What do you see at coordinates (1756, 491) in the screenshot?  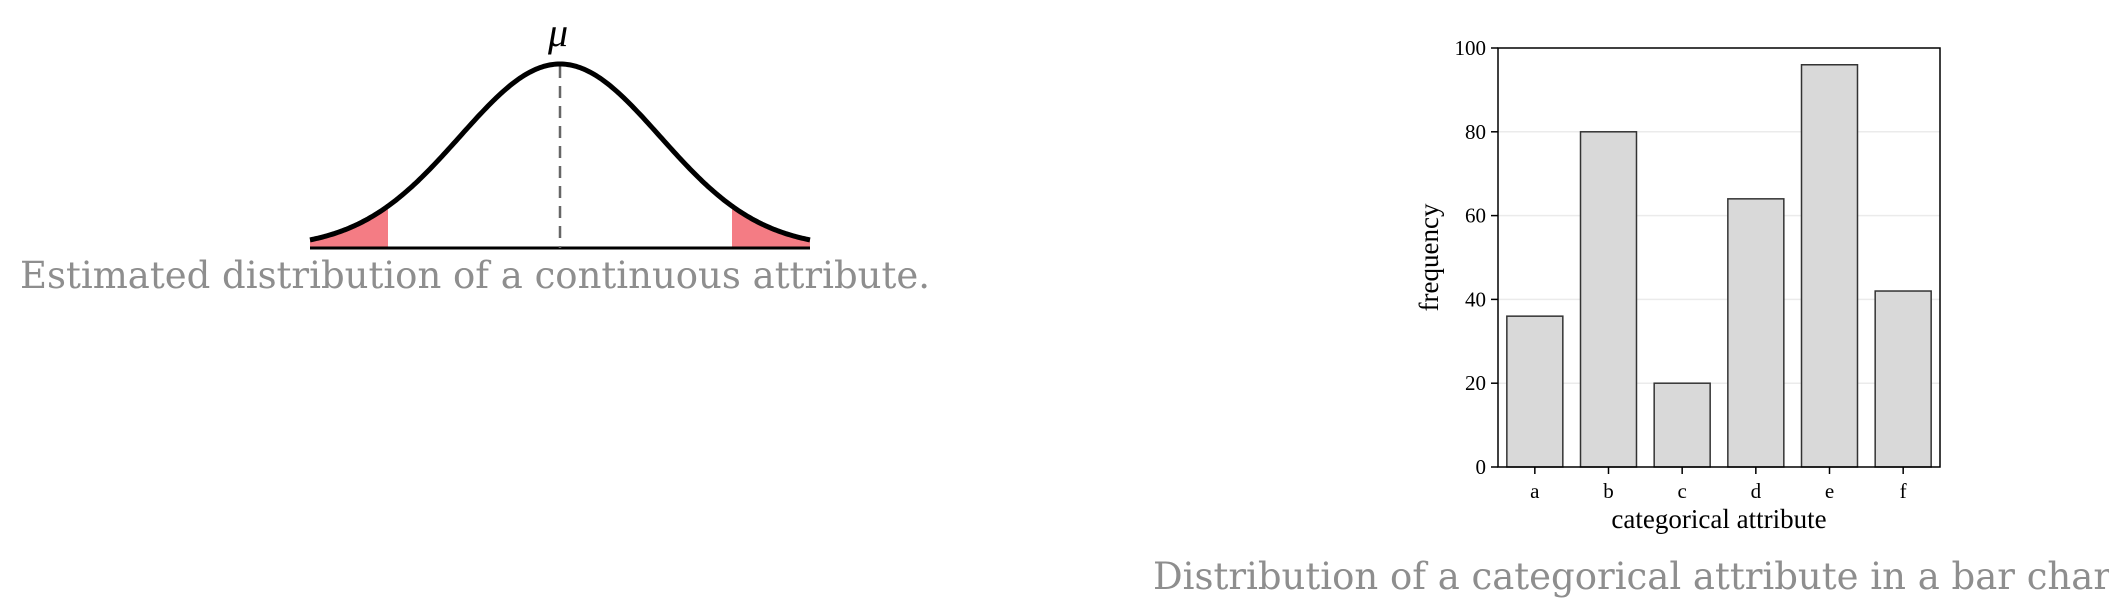 I see `x-tick-label: d` at bounding box center [1756, 491].